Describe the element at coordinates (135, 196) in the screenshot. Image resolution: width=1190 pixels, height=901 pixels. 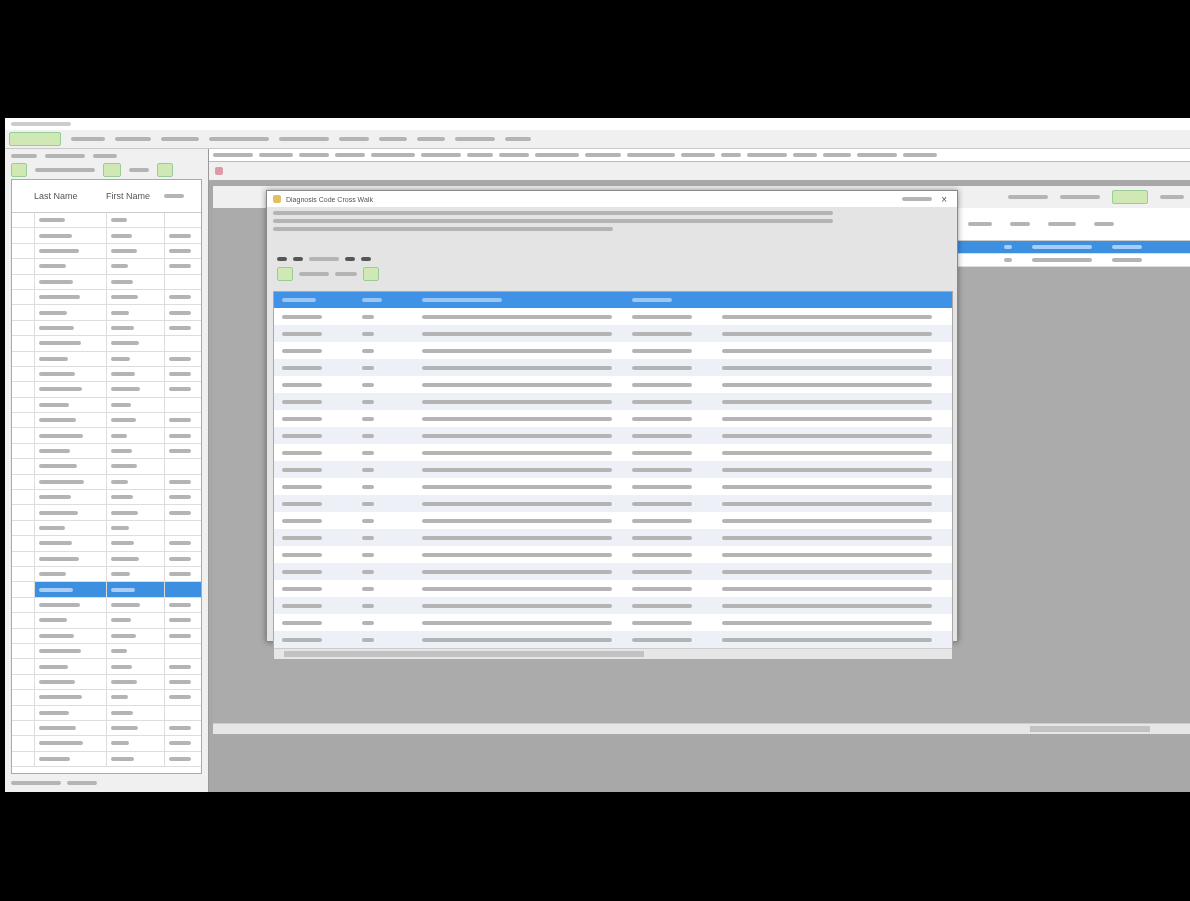
I see `column-header: First Name` at that location.